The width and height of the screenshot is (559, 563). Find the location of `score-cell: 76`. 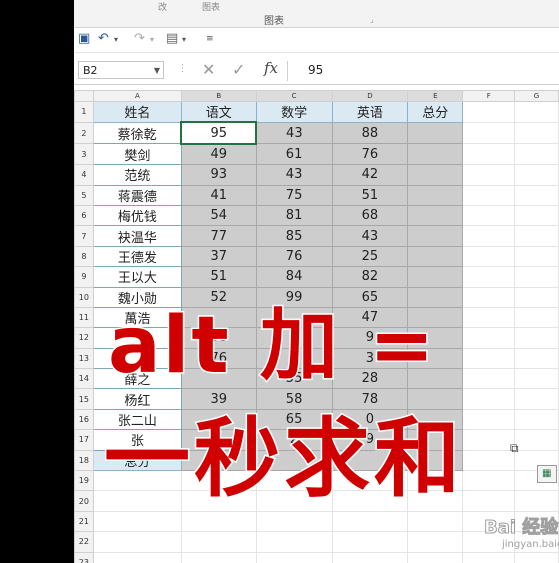

score-cell: 76 is located at coordinates (218, 358).